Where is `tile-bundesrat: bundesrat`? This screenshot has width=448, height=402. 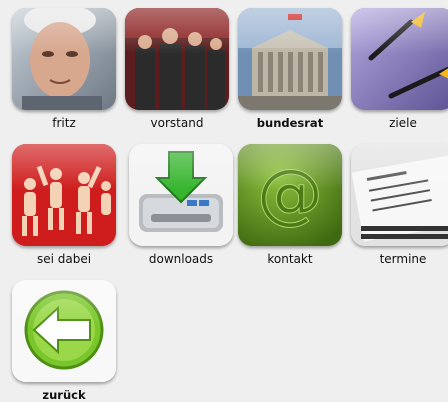
tile-bundesrat: bundesrat is located at coordinates (291, 69).